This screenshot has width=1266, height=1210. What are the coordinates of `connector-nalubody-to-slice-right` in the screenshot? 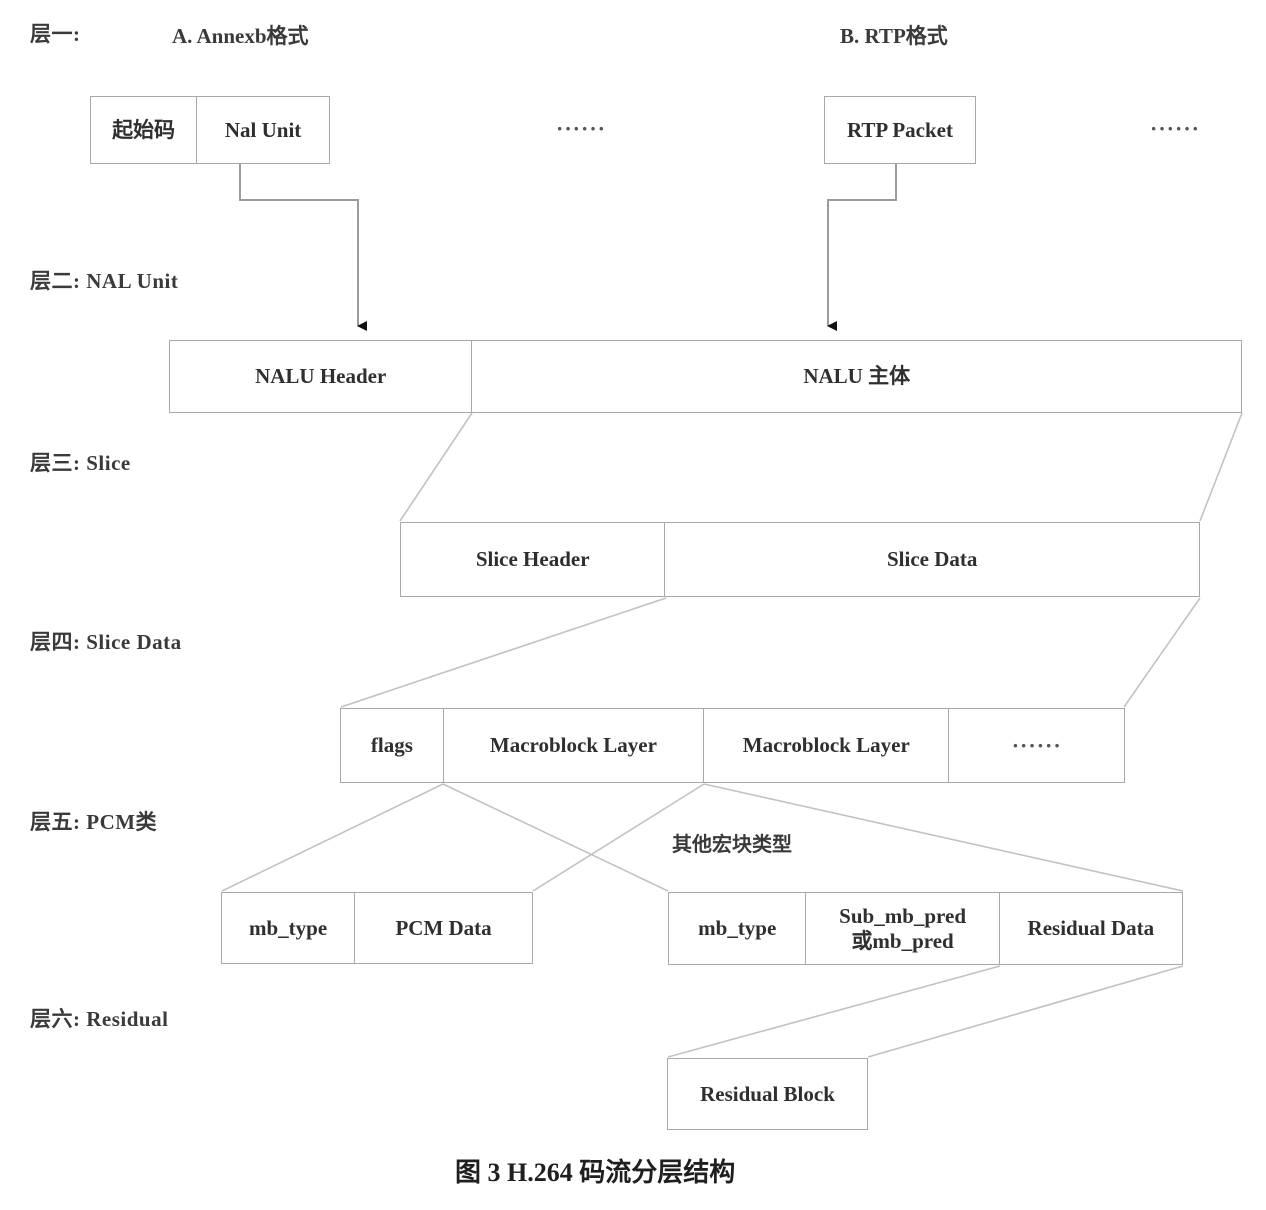 It's located at (1221, 467).